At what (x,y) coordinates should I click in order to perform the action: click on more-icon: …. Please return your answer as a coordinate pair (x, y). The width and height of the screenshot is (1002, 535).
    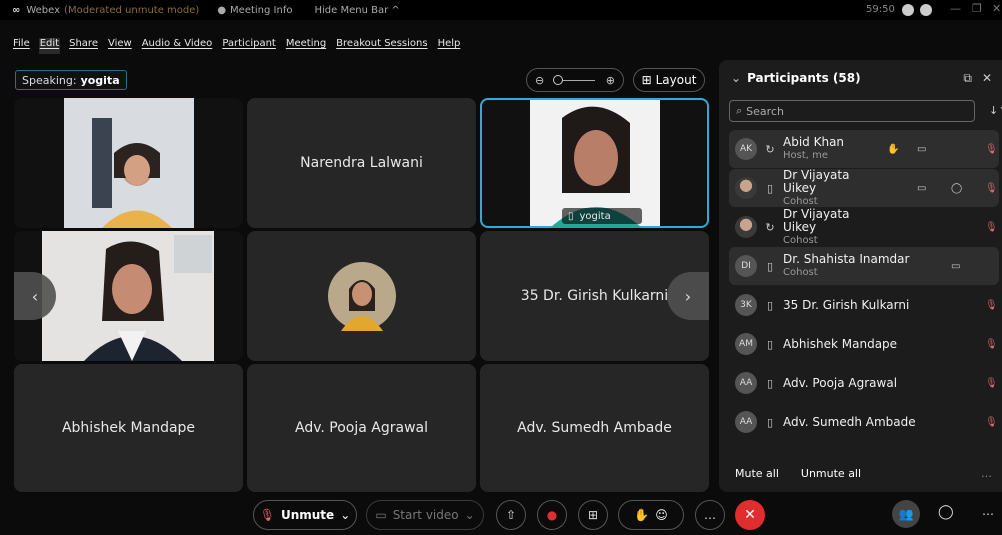
    Looking at the image, I should click on (710, 515).